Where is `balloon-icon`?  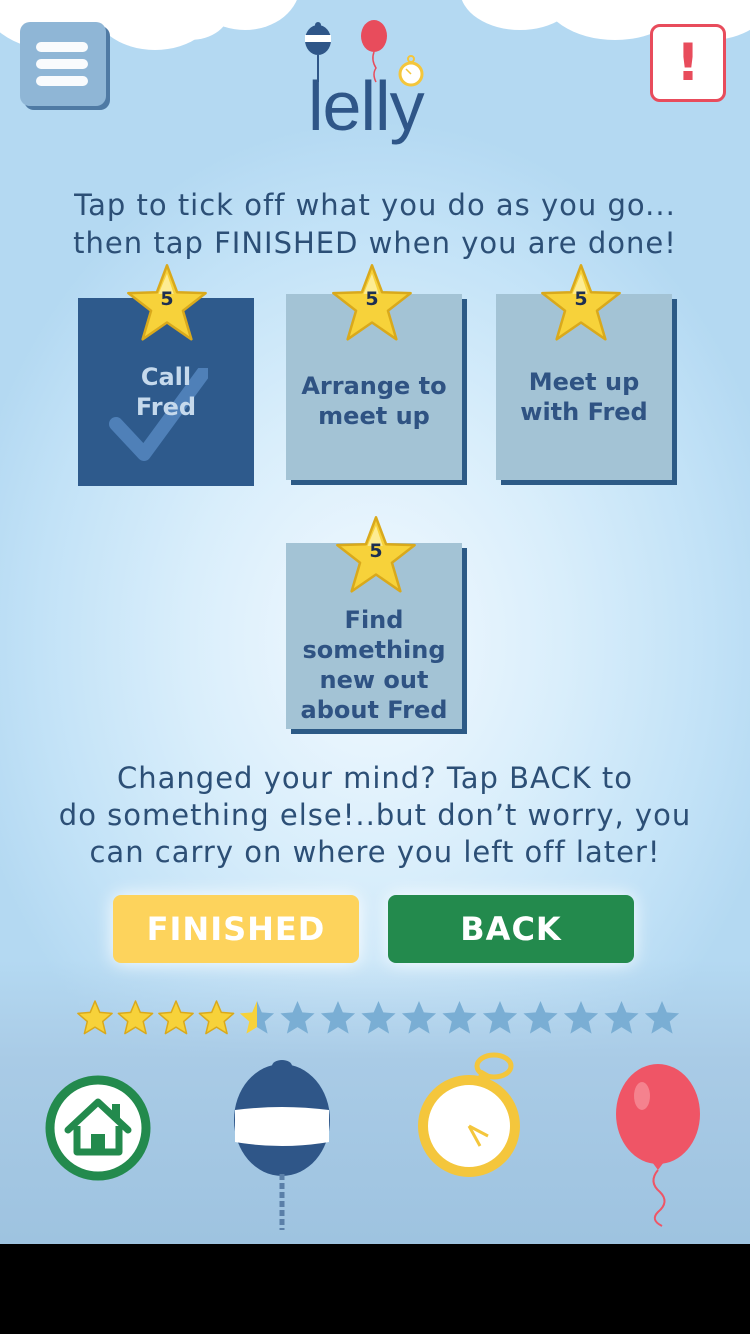
balloon-icon is located at coordinates (658, 1145).